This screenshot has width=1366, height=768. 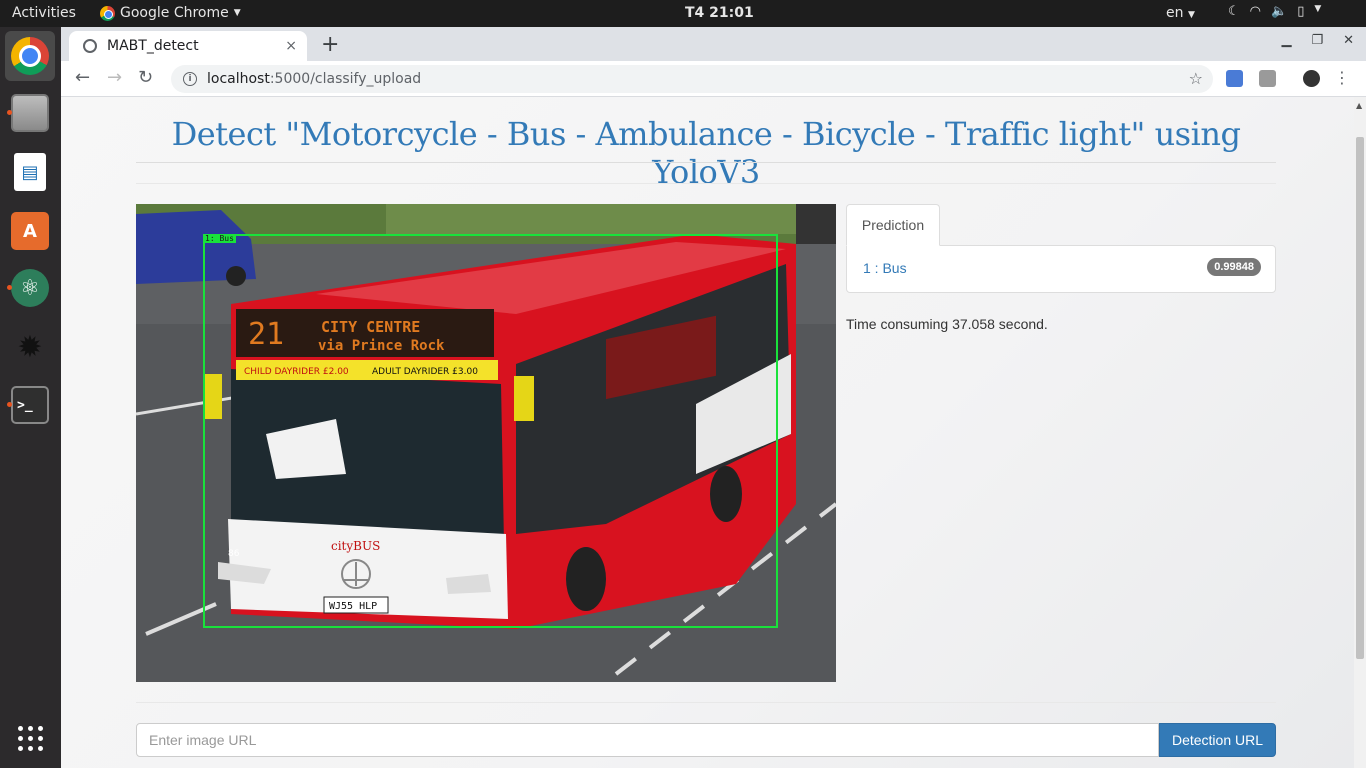 I want to click on globe-icon, so click(x=90, y=46).